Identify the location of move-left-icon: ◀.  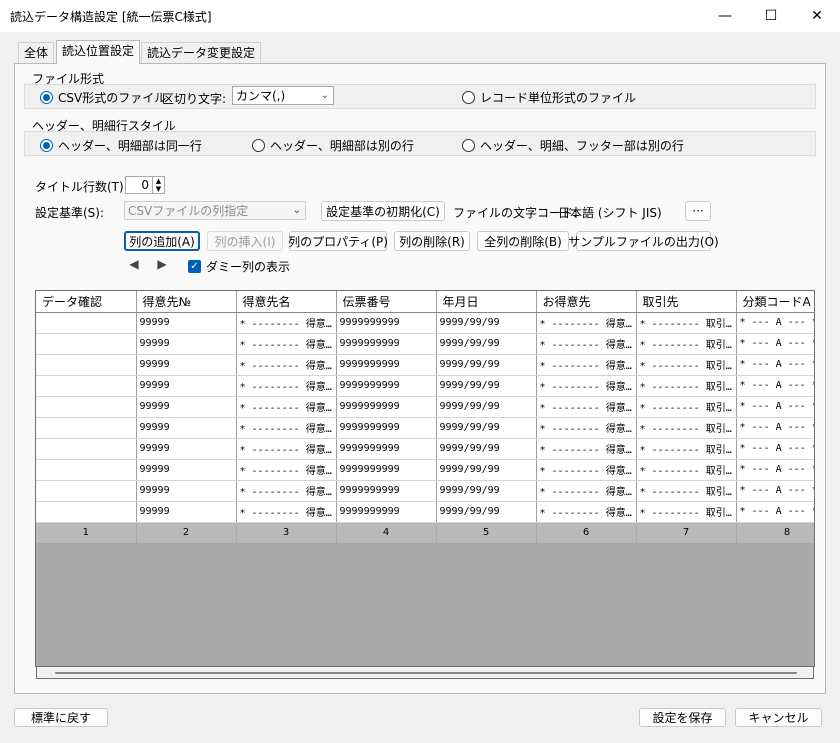
(134, 264).